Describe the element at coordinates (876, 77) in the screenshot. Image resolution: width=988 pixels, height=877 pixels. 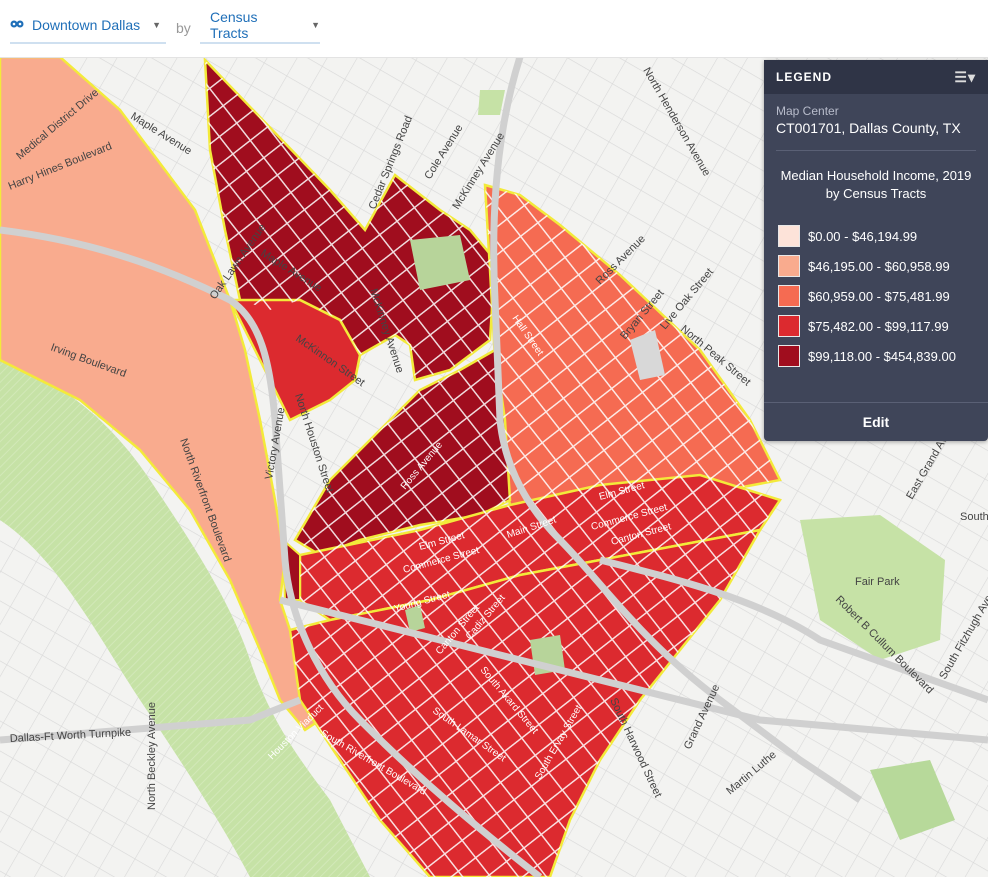
I see `legend-header: LEGEND ☰▾` at that location.